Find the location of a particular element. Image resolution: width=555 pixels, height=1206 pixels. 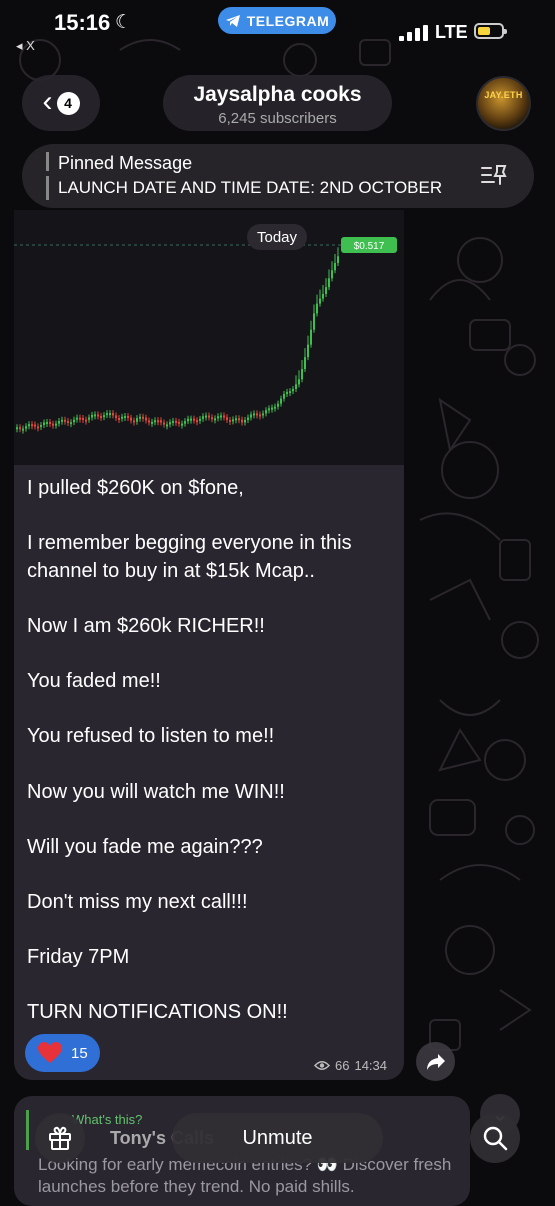

chevron-left-icon: ‹ is located at coordinates (47, 101).